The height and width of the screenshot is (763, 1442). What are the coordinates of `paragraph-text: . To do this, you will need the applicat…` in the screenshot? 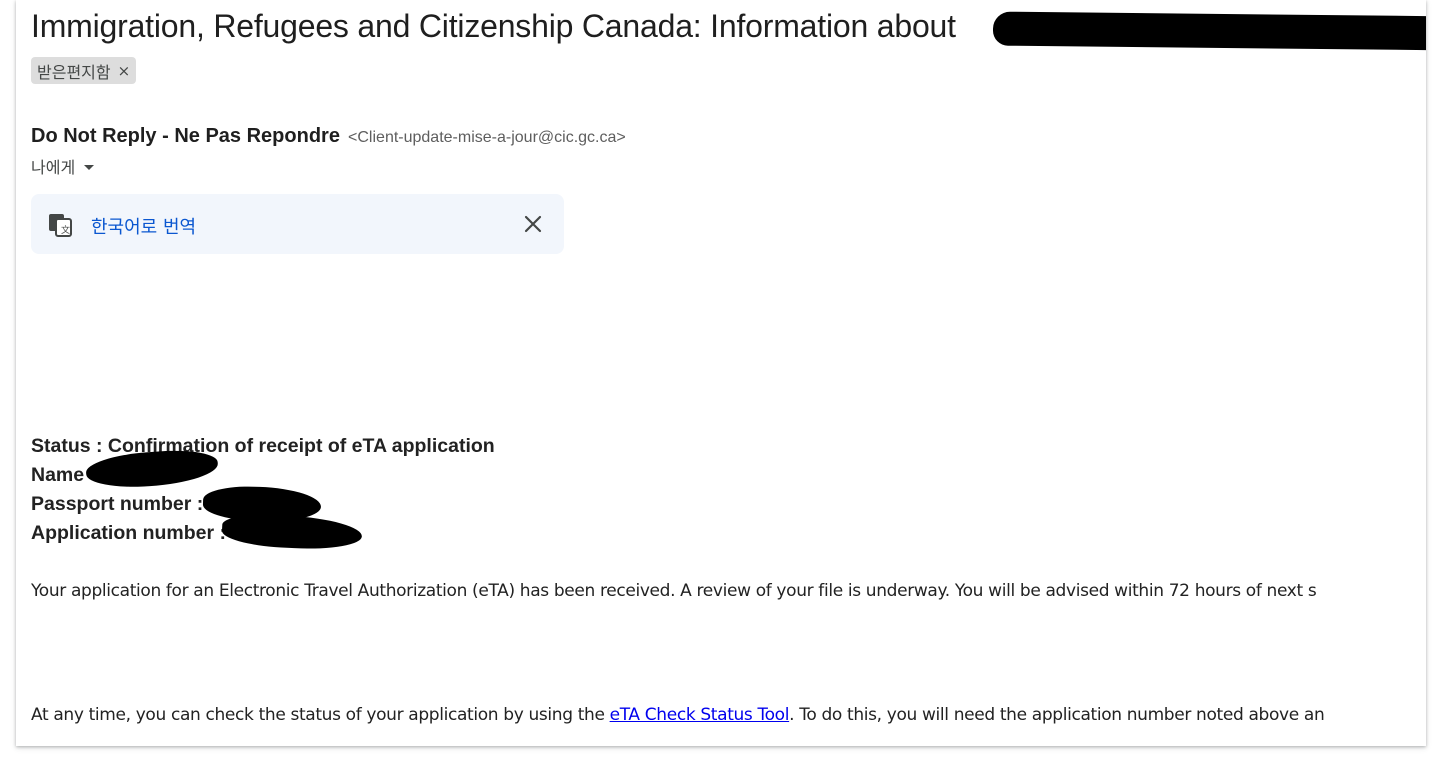 It's located at (1057, 715).